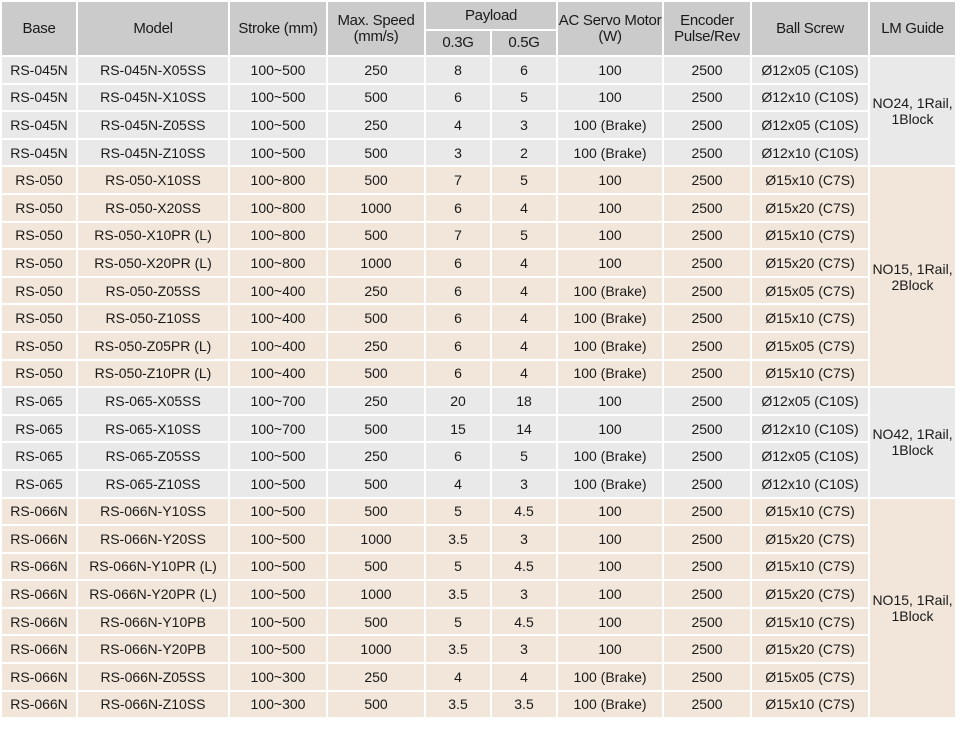 The width and height of the screenshot is (961, 741). I want to click on cell-model: RS-066N-Z10SS, so click(153, 704).